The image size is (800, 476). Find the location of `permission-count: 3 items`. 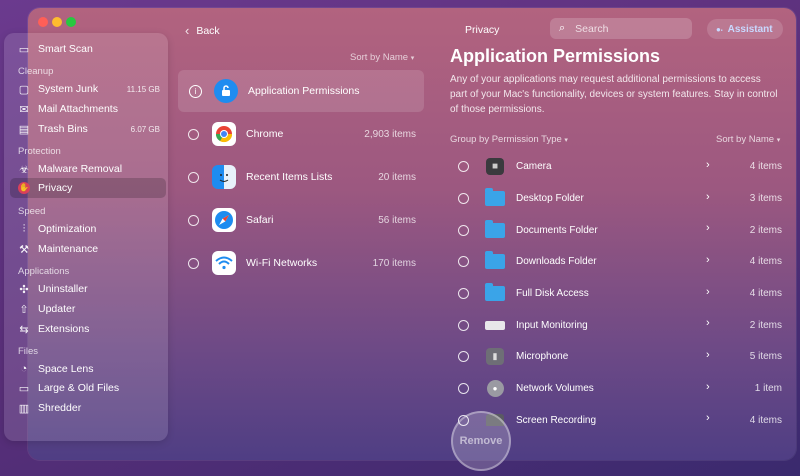

permission-count: 3 items is located at coordinates (765, 198).